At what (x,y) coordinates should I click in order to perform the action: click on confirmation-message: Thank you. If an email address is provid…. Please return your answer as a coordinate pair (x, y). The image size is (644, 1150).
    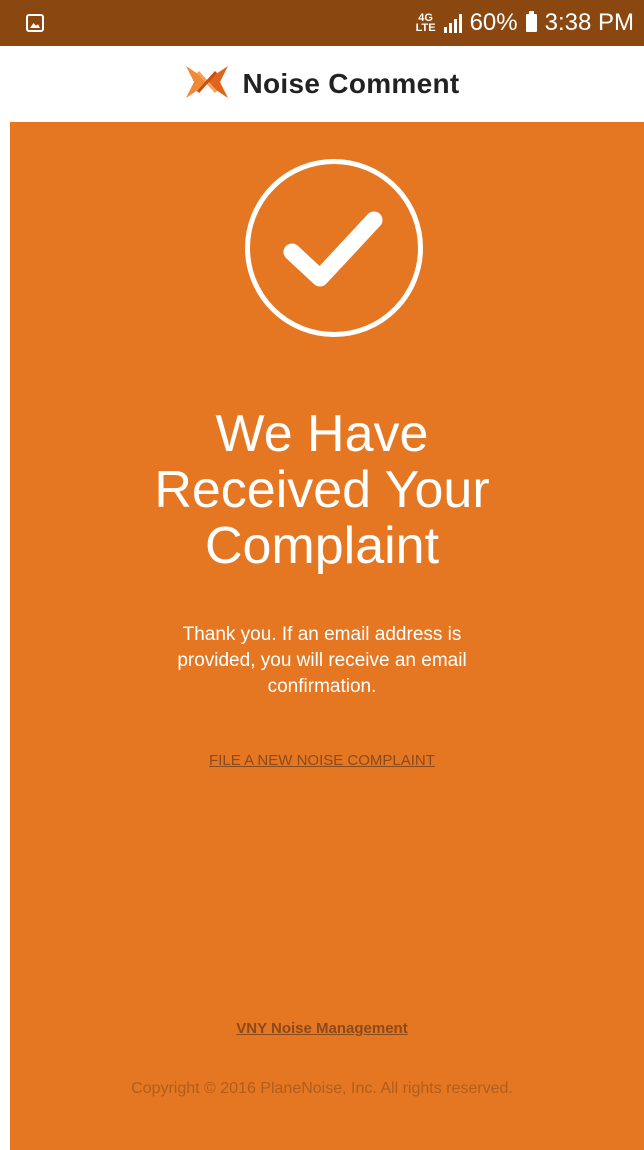
    Looking at the image, I should click on (322, 661).